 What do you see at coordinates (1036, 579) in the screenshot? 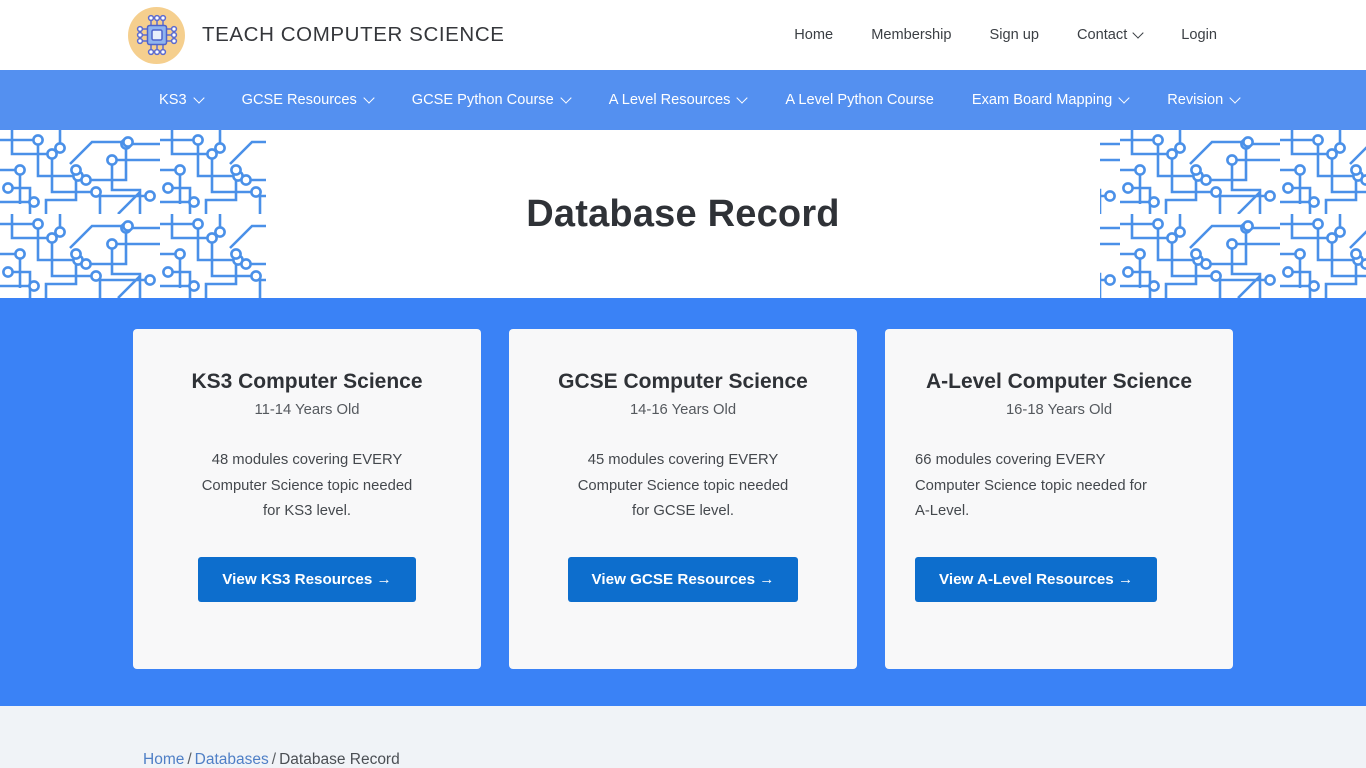
I see `view-a-level-resources-button: View A-Level Resources →` at bounding box center [1036, 579].